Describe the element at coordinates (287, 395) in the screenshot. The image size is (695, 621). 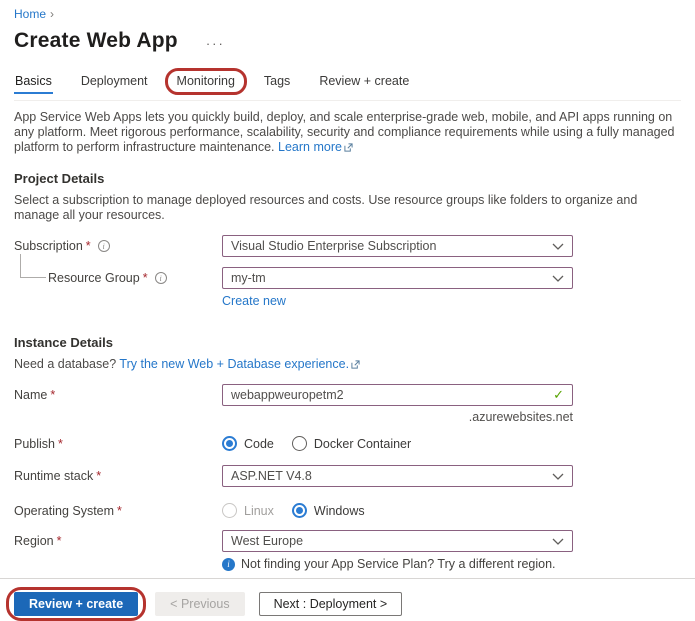
I see `name-value: webappweuropetm2` at that location.